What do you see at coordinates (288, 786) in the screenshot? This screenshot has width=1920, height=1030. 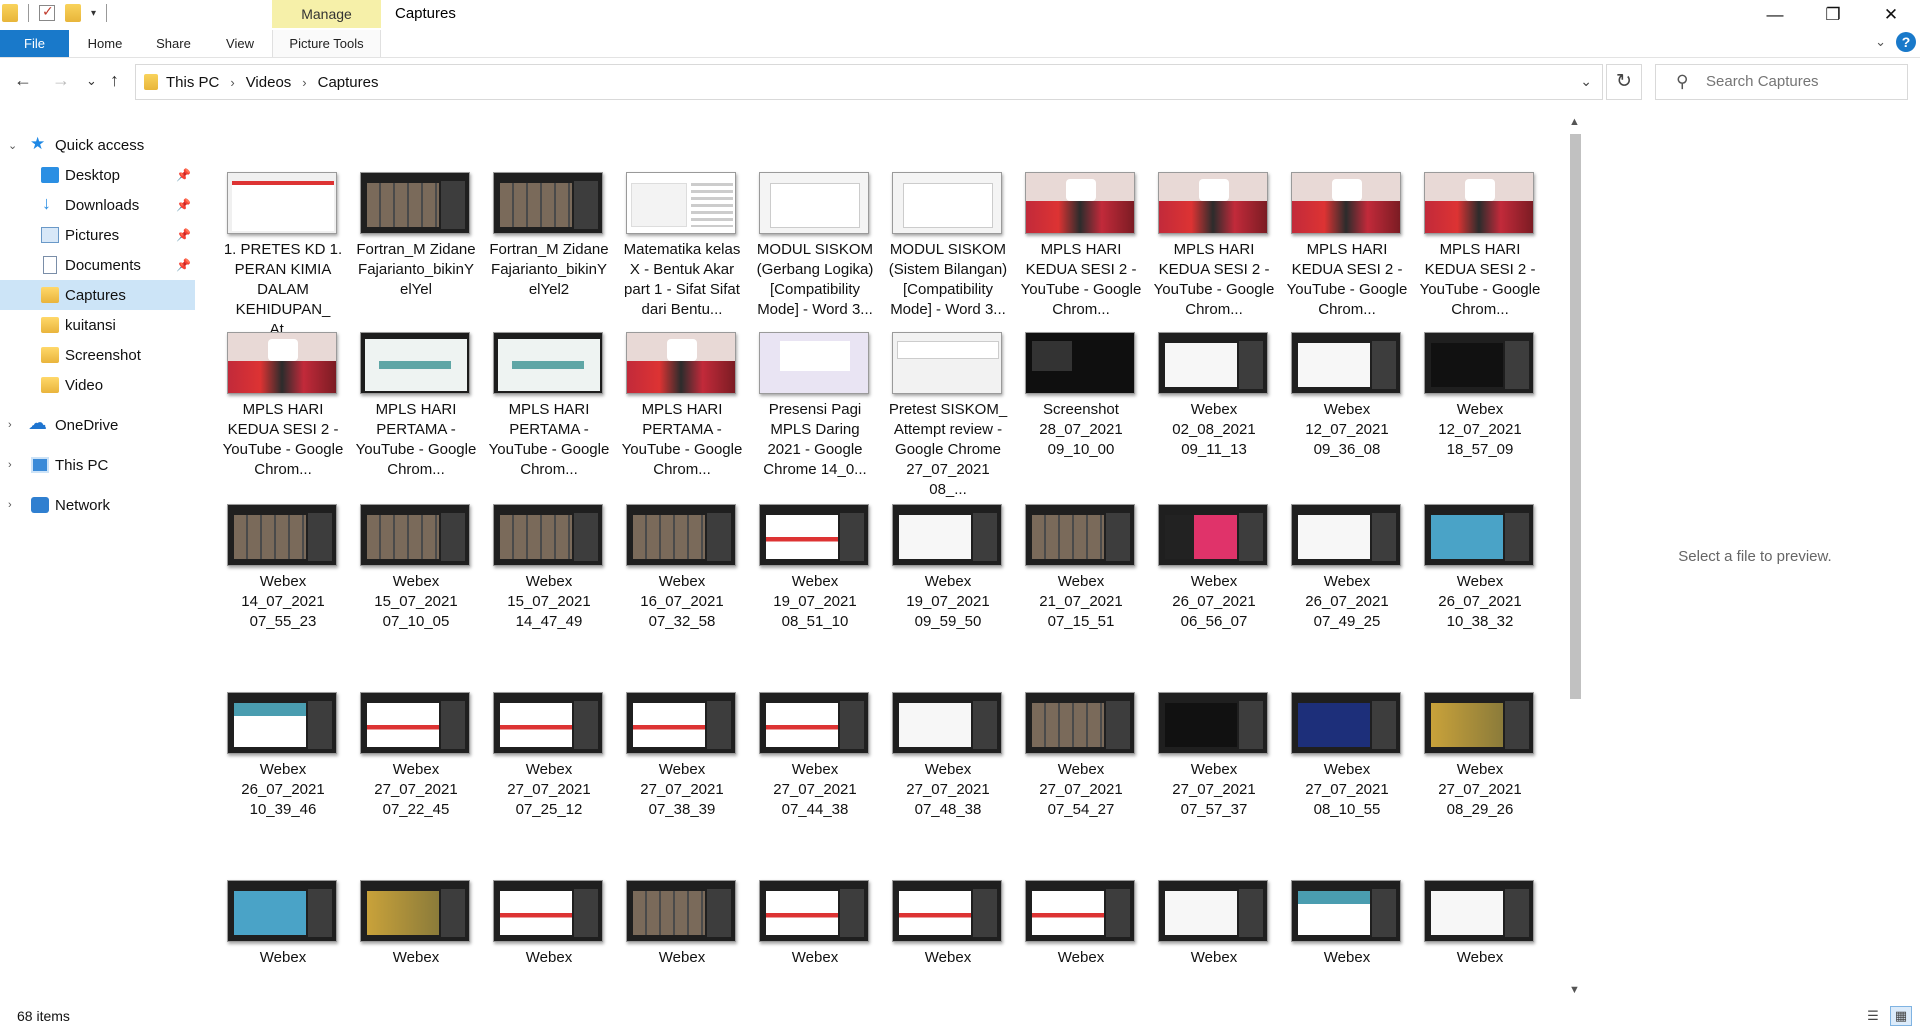 I see `file-item: Webex 26_07_2021 10_39_46` at bounding box center [288, 786].